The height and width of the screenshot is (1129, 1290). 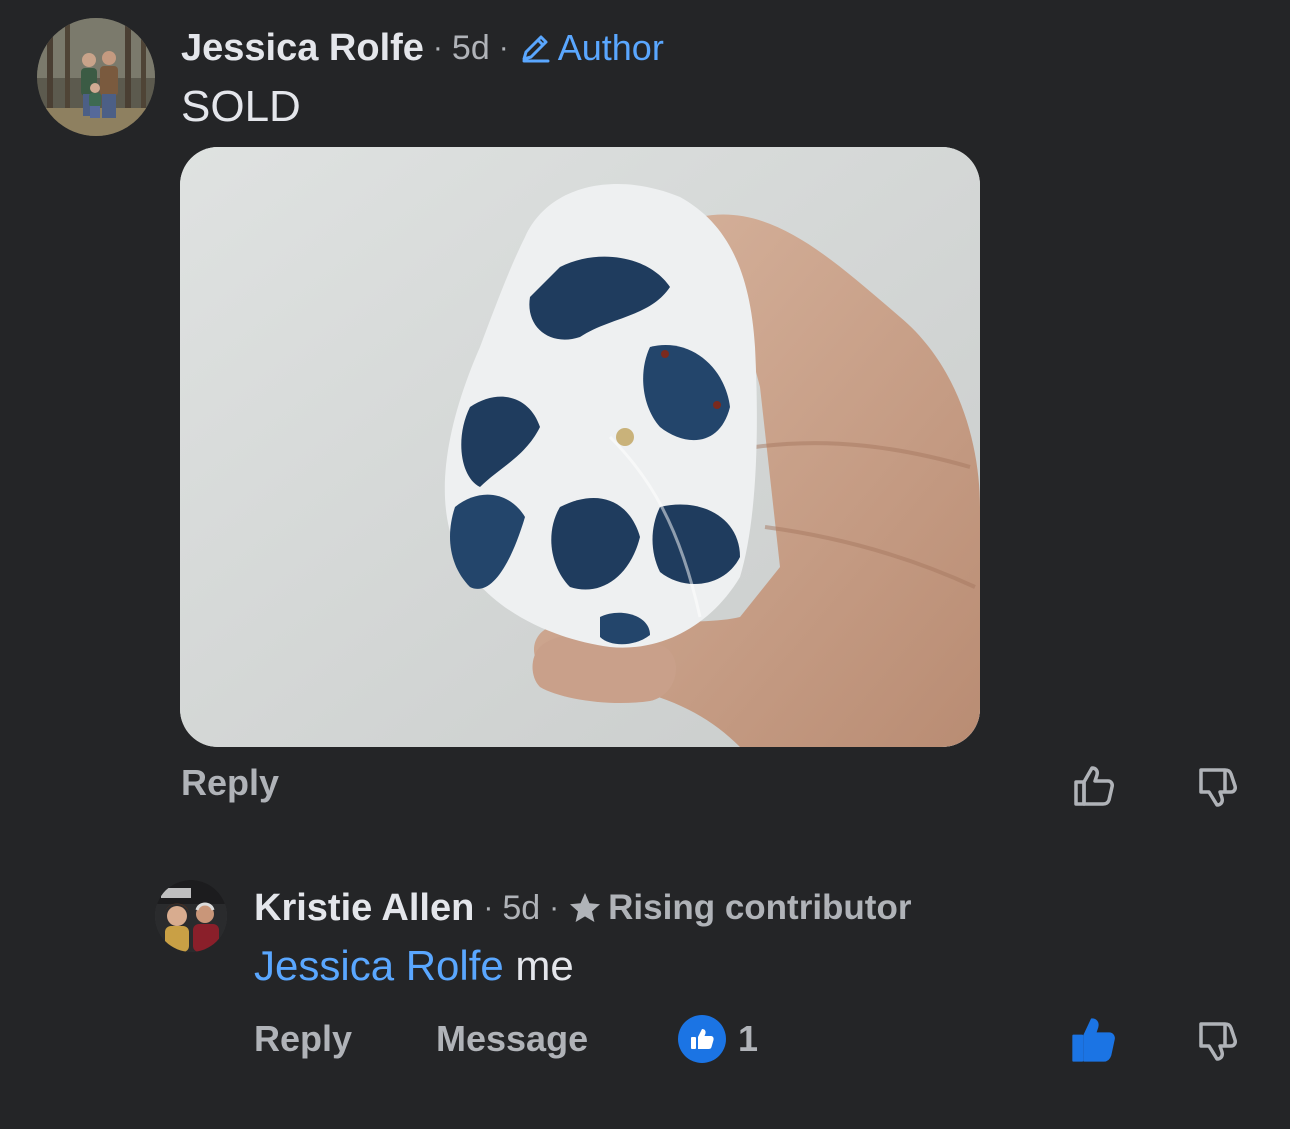 I want to click on author-badge: Author, so click(x=591, y=48).